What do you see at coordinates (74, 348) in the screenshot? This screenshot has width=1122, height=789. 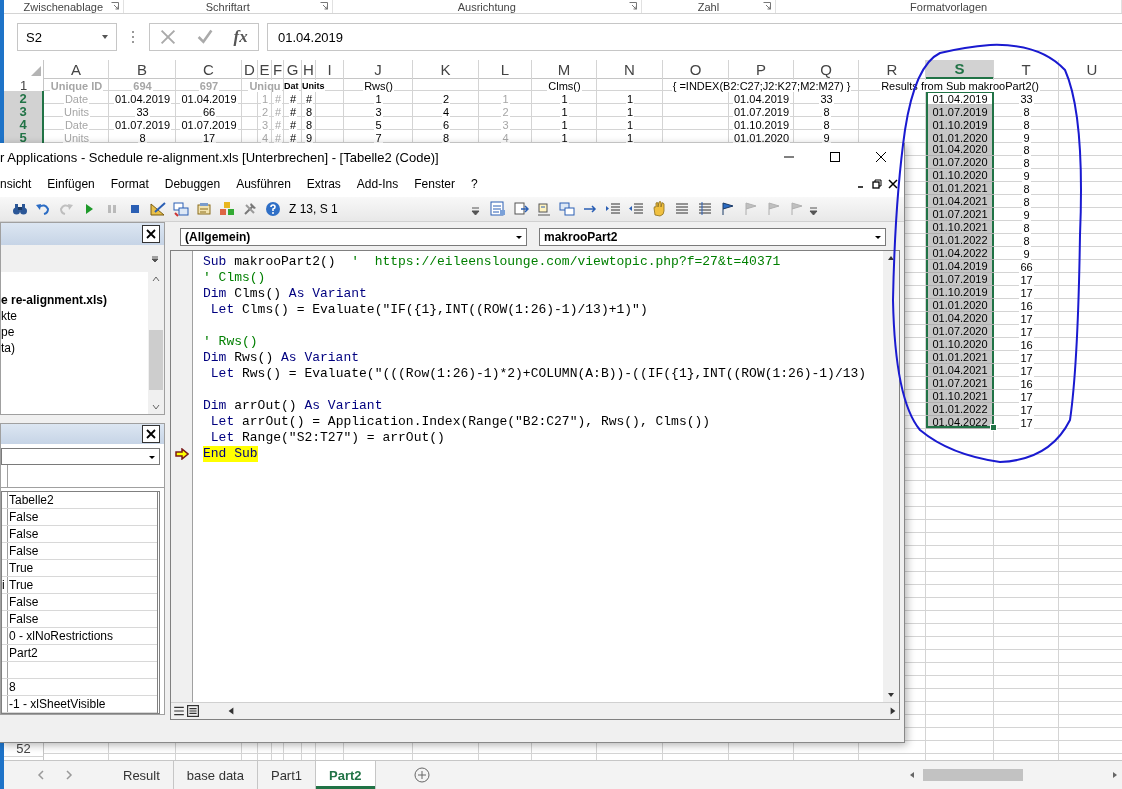 I see `tree-item: ta)` at bounding box center [74, 348].